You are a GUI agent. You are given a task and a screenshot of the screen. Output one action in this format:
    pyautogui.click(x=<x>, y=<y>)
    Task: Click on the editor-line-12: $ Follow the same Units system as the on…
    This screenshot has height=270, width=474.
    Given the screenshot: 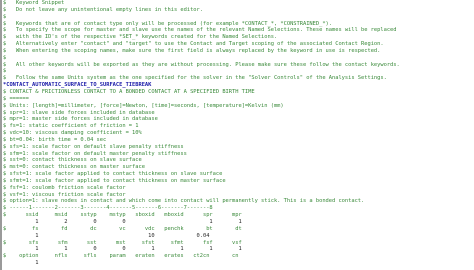 What is the action you would take?
    pyautogui.click(x=238, y=78)
    